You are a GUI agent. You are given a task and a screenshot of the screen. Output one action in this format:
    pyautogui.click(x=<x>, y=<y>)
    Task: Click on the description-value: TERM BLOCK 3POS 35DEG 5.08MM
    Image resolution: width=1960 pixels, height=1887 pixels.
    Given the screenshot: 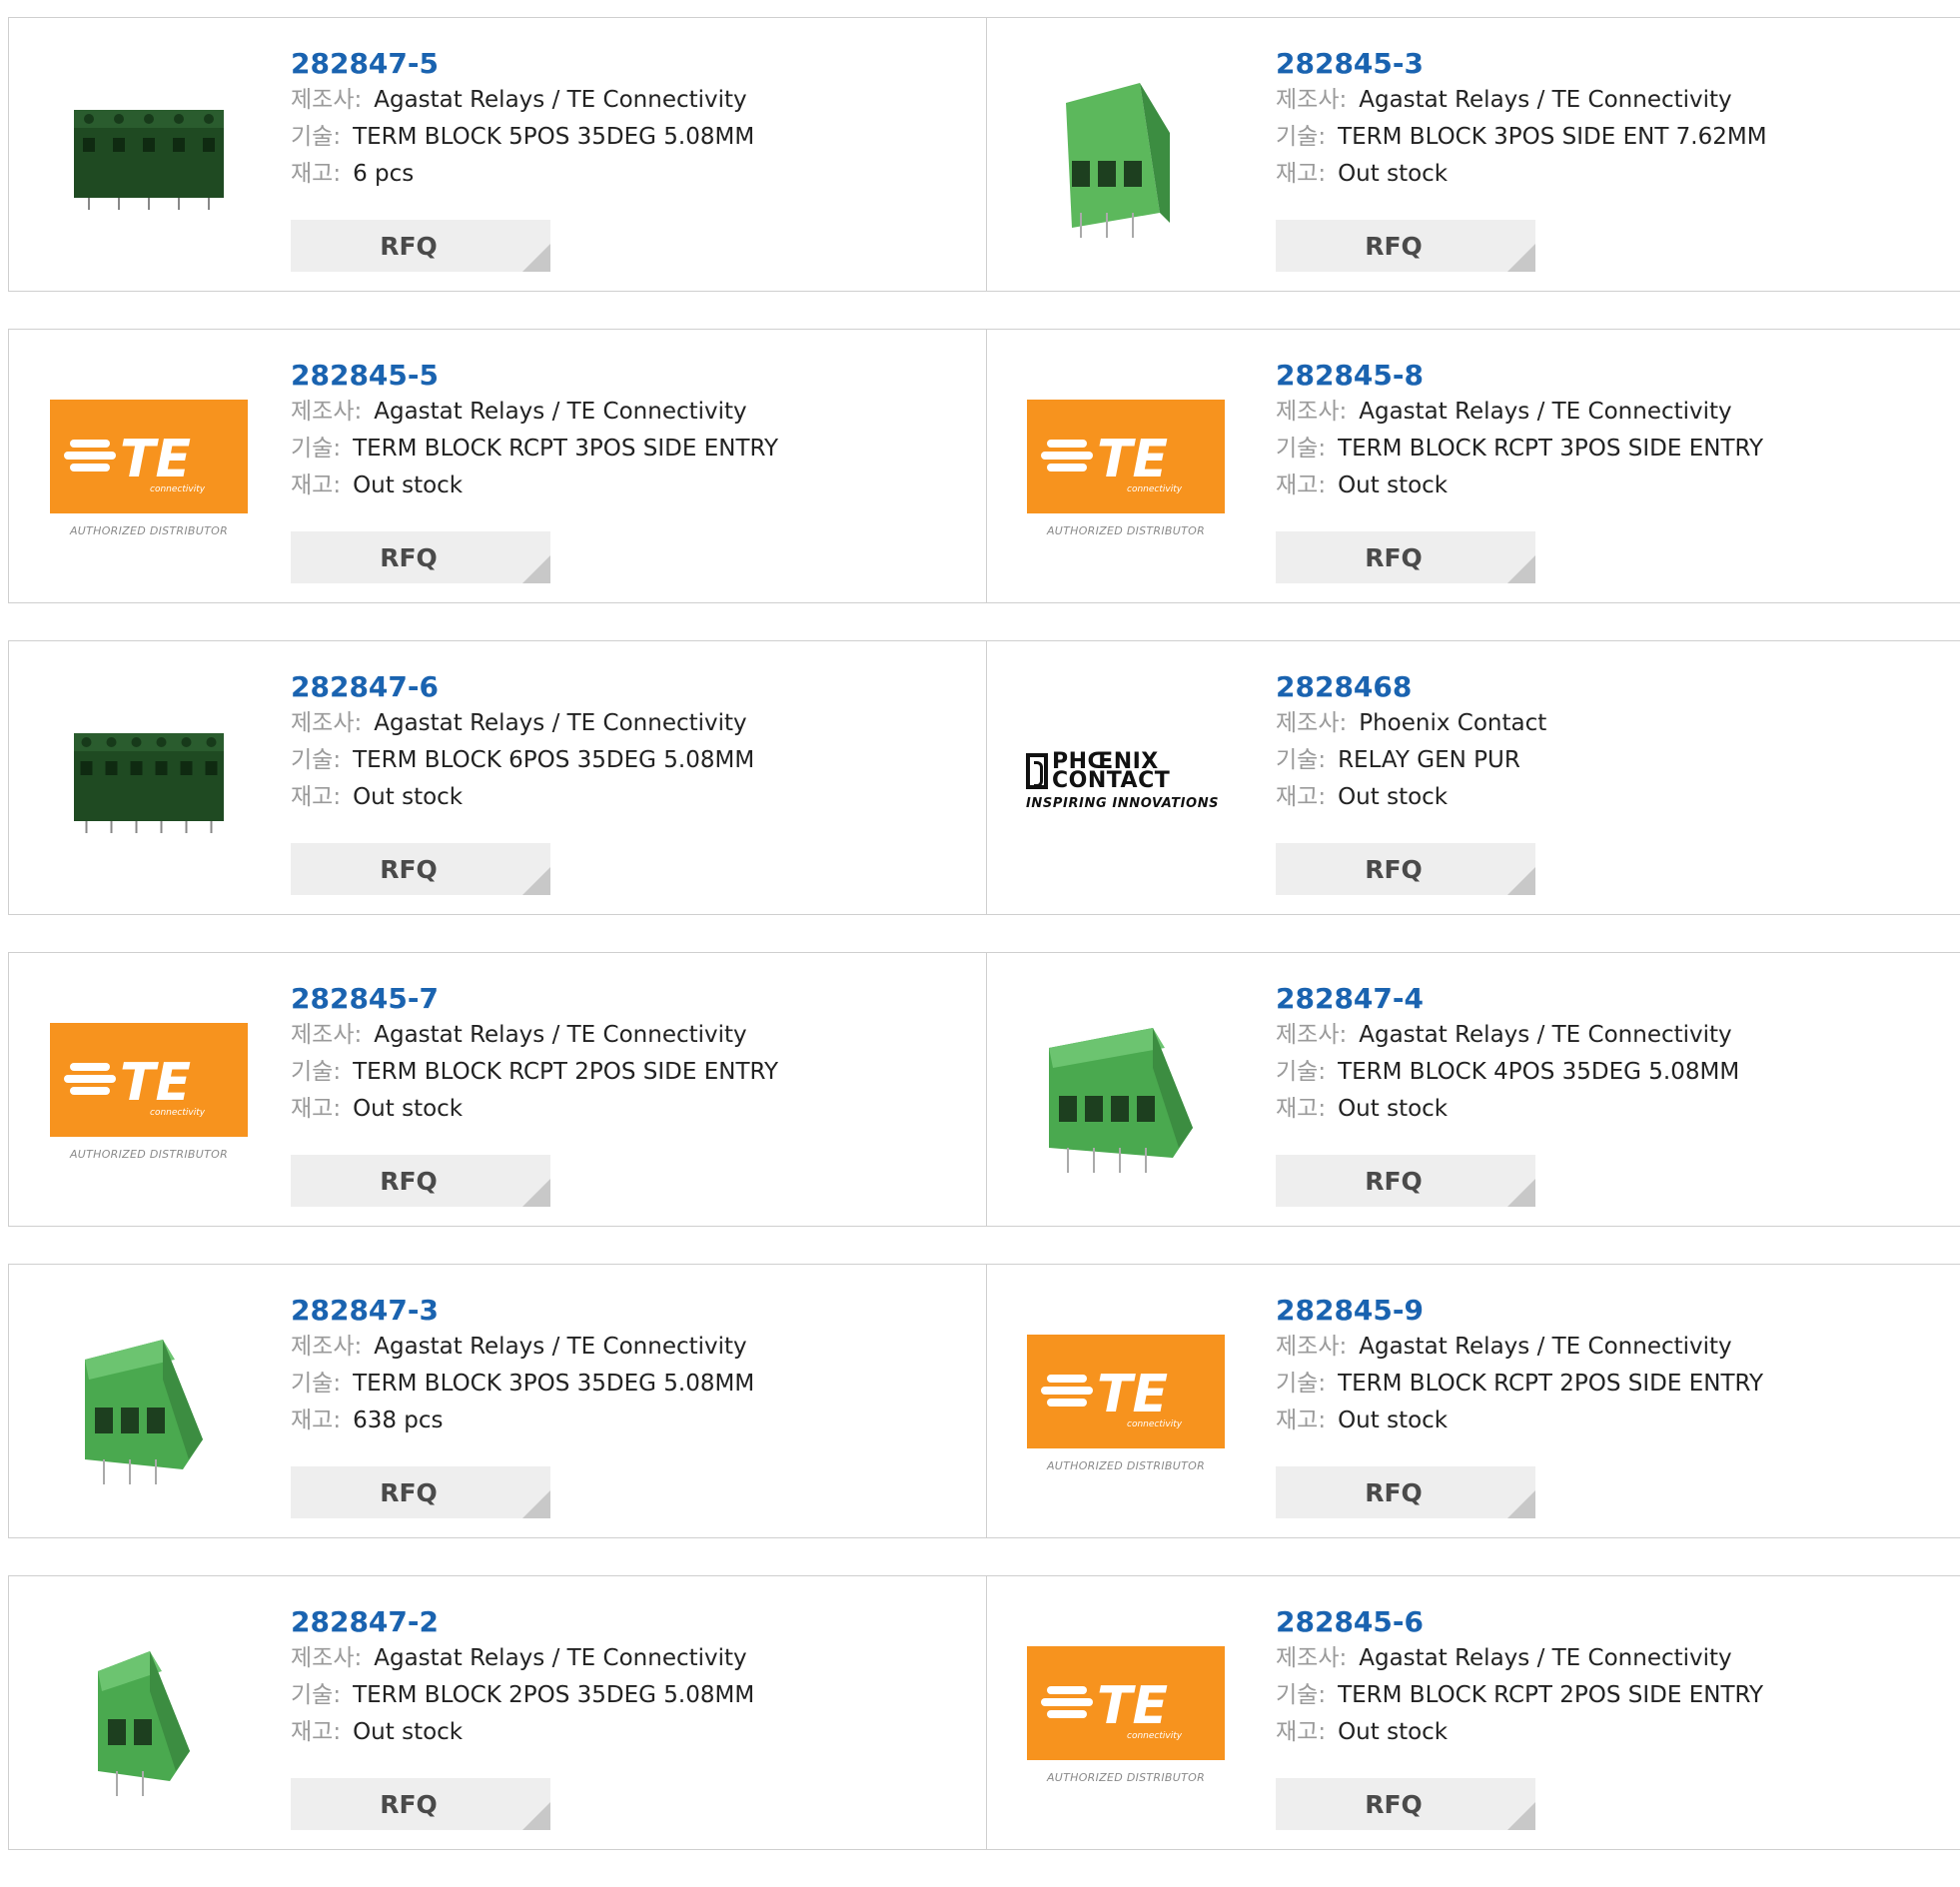 What is the action you would take?
    pyautogui.click(x=554, y=1384)
    